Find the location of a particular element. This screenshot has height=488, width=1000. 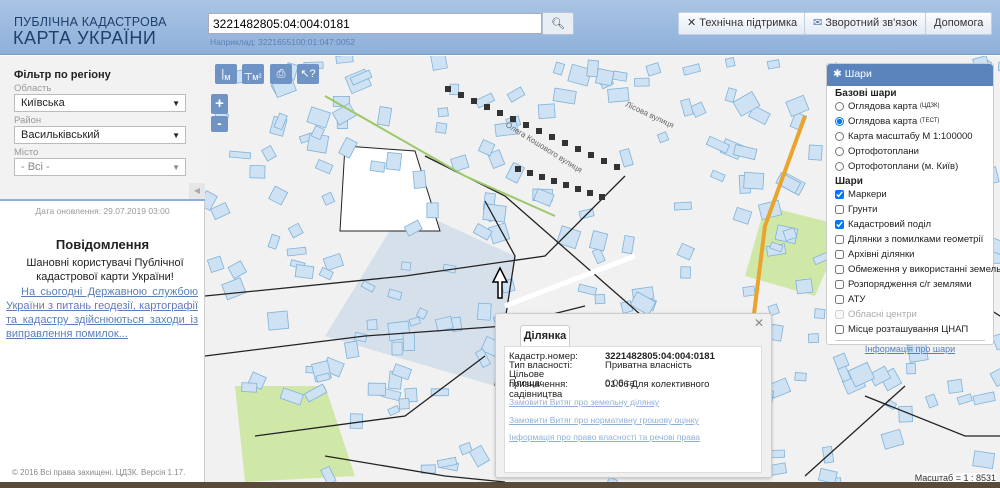

base-layer-label: Оглядова карта is located at coordinates (883, 106).